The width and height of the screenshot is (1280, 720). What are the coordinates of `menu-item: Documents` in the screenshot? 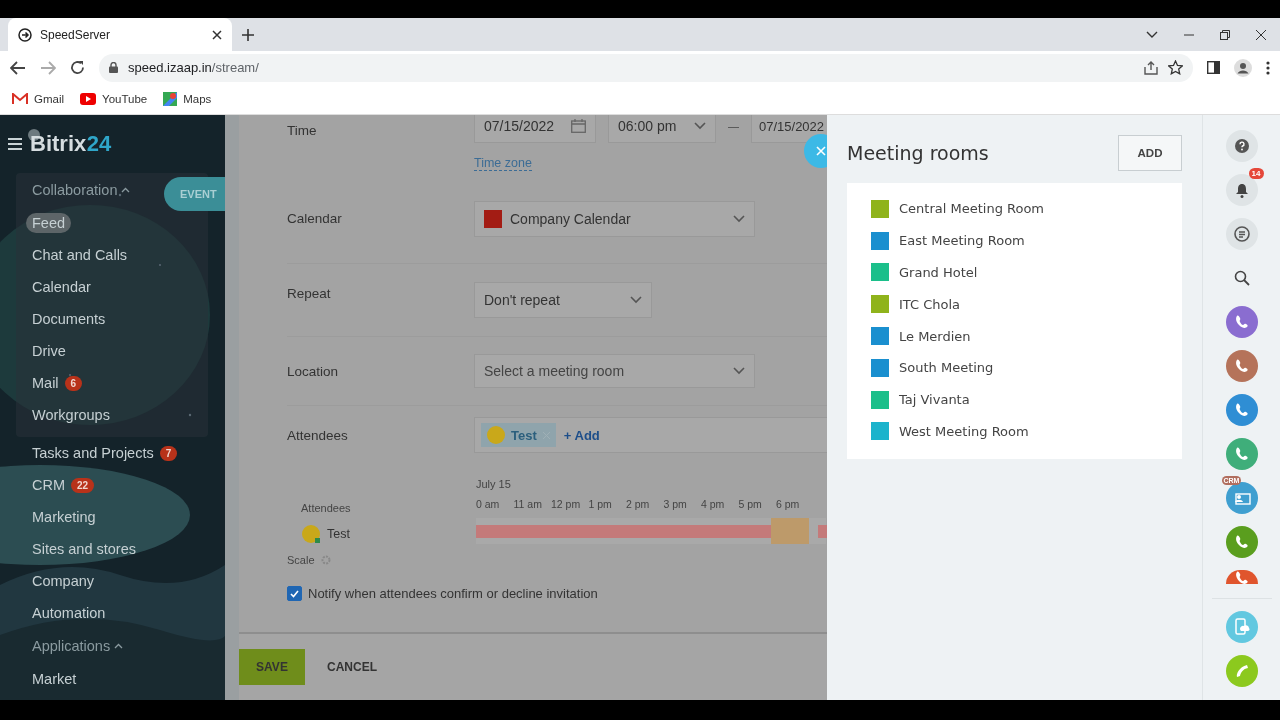 It's located at (112, 319).